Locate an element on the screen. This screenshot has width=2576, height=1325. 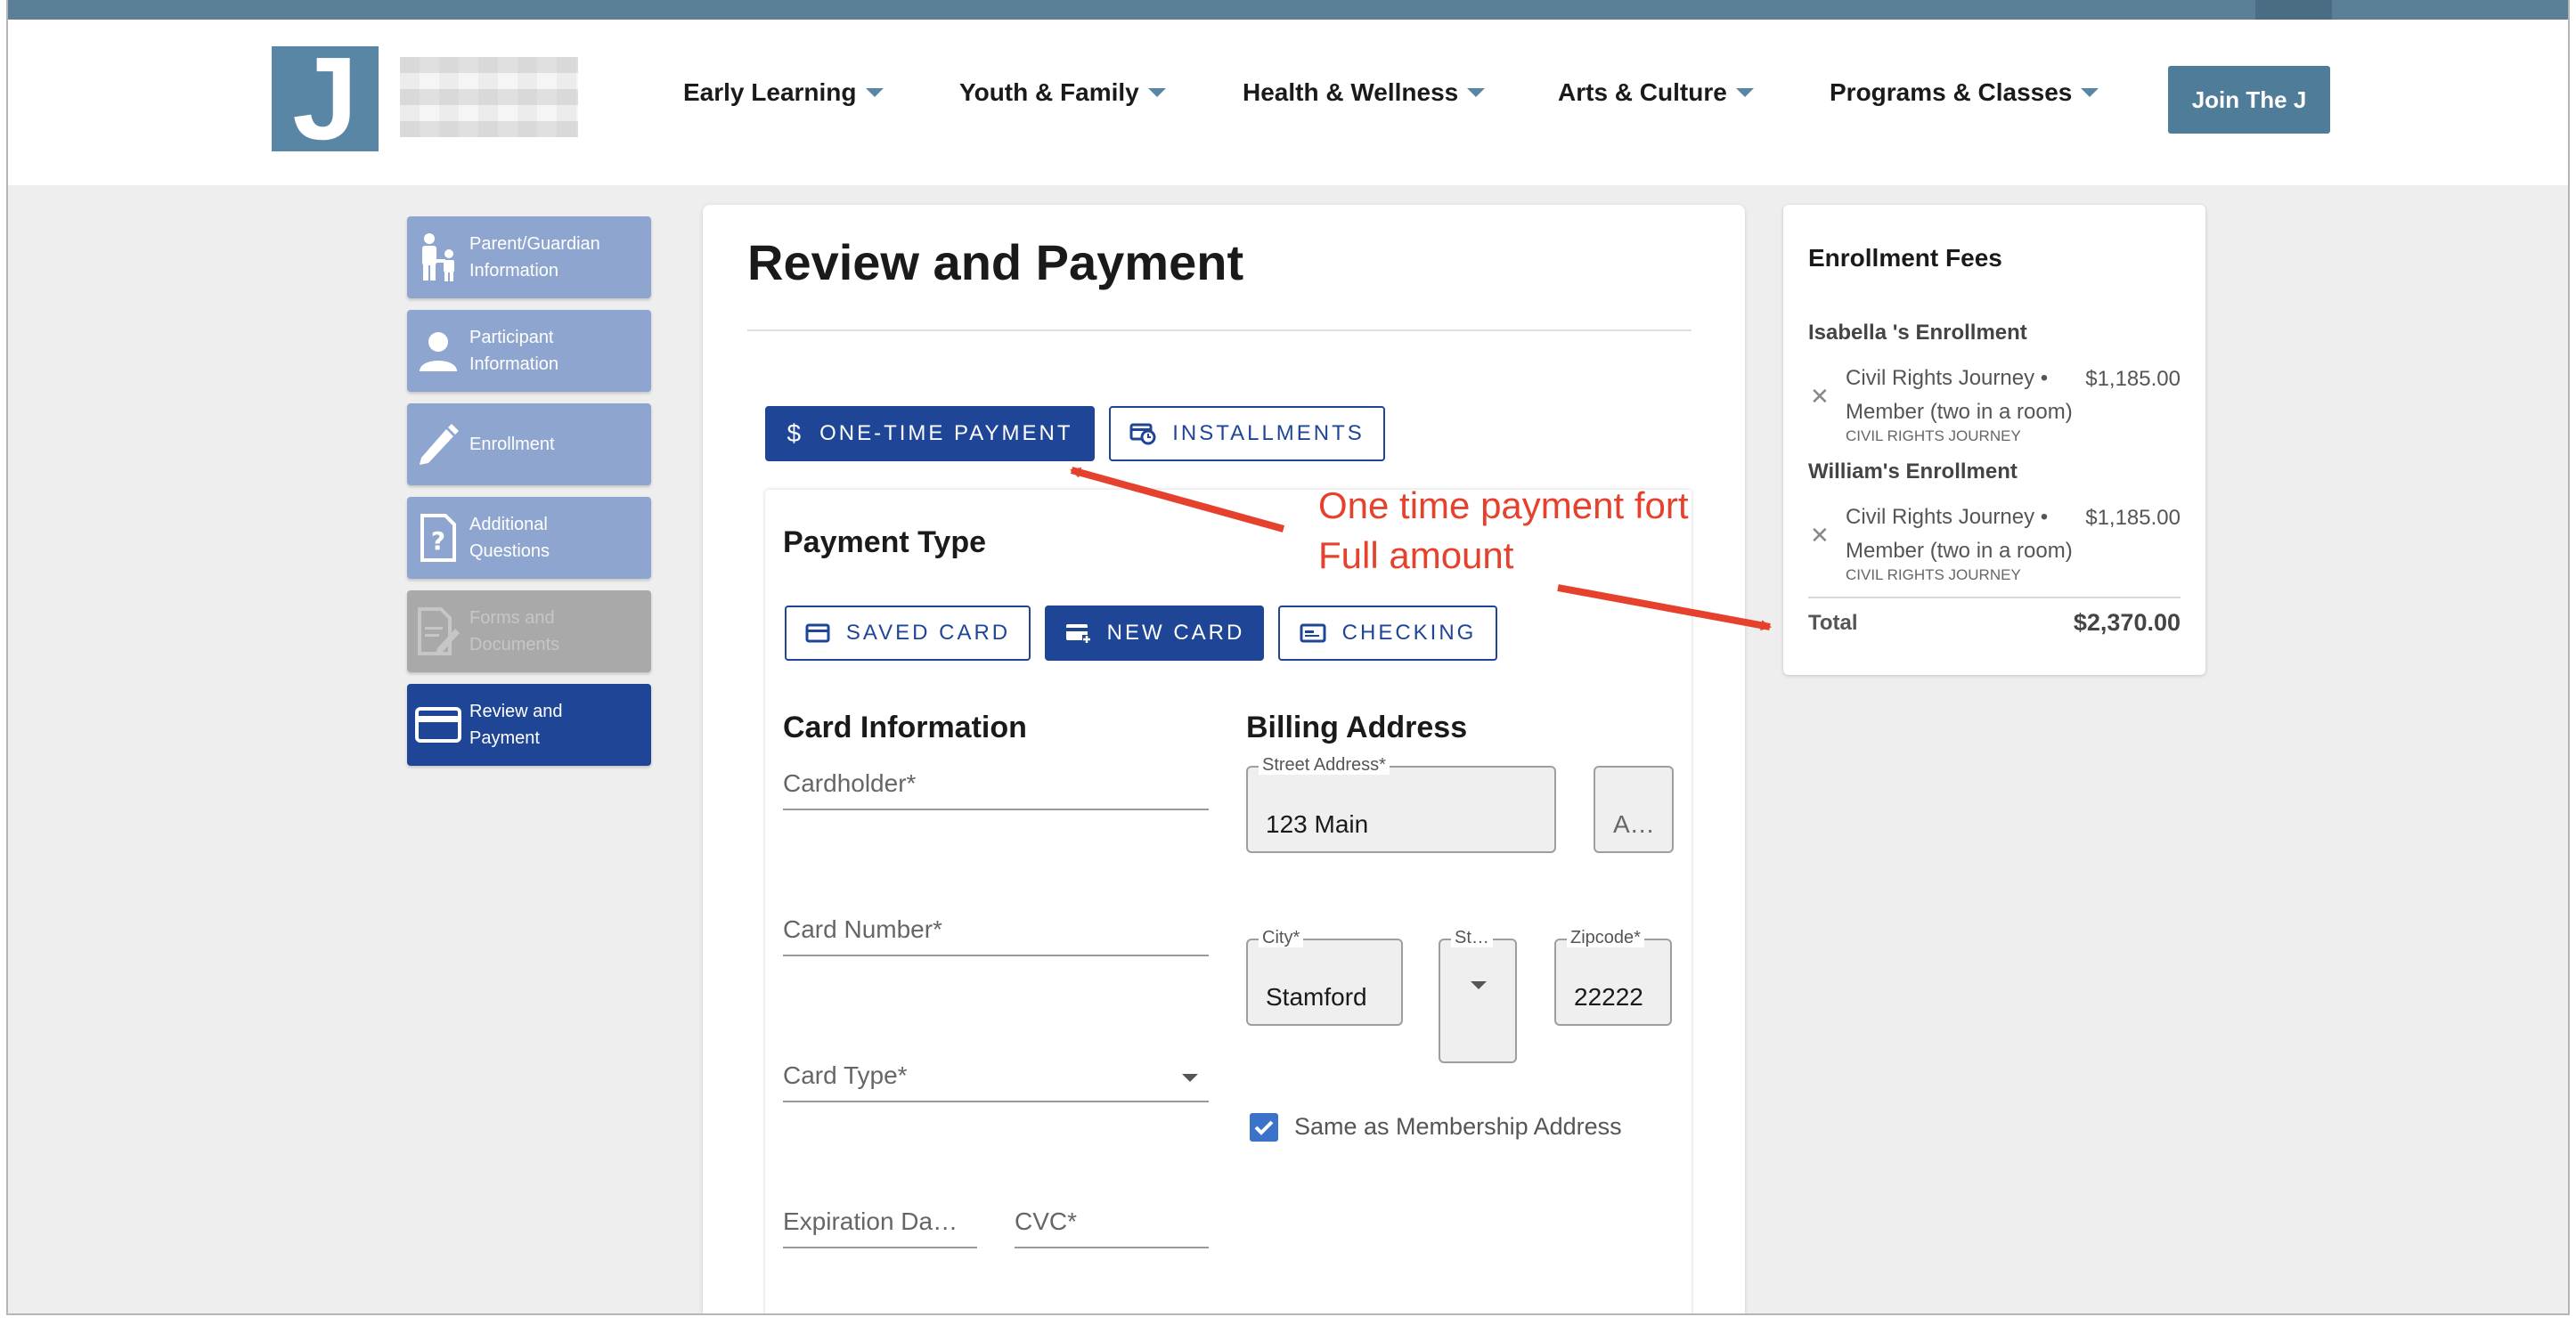
arrow-to-one-time is located at coordinates (1178, 499).